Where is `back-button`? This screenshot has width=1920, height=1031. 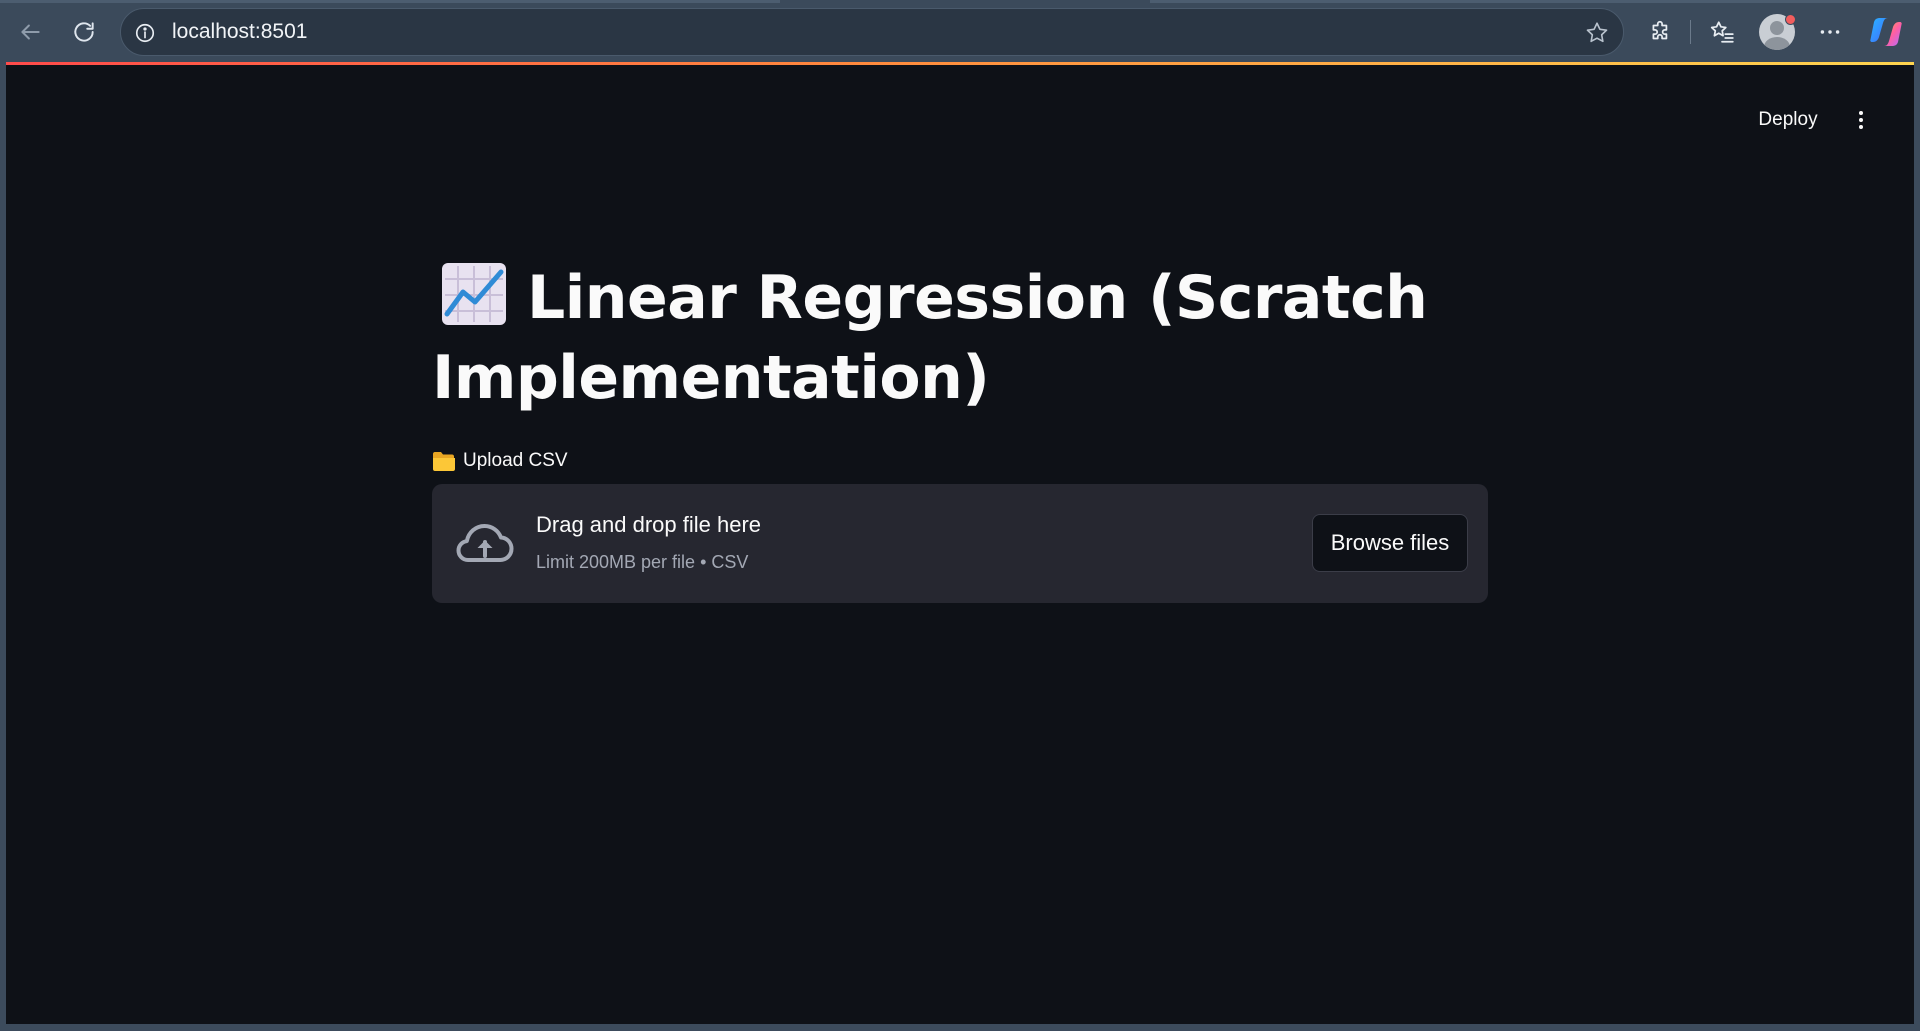 back-button is located at coordinates (30, 32).